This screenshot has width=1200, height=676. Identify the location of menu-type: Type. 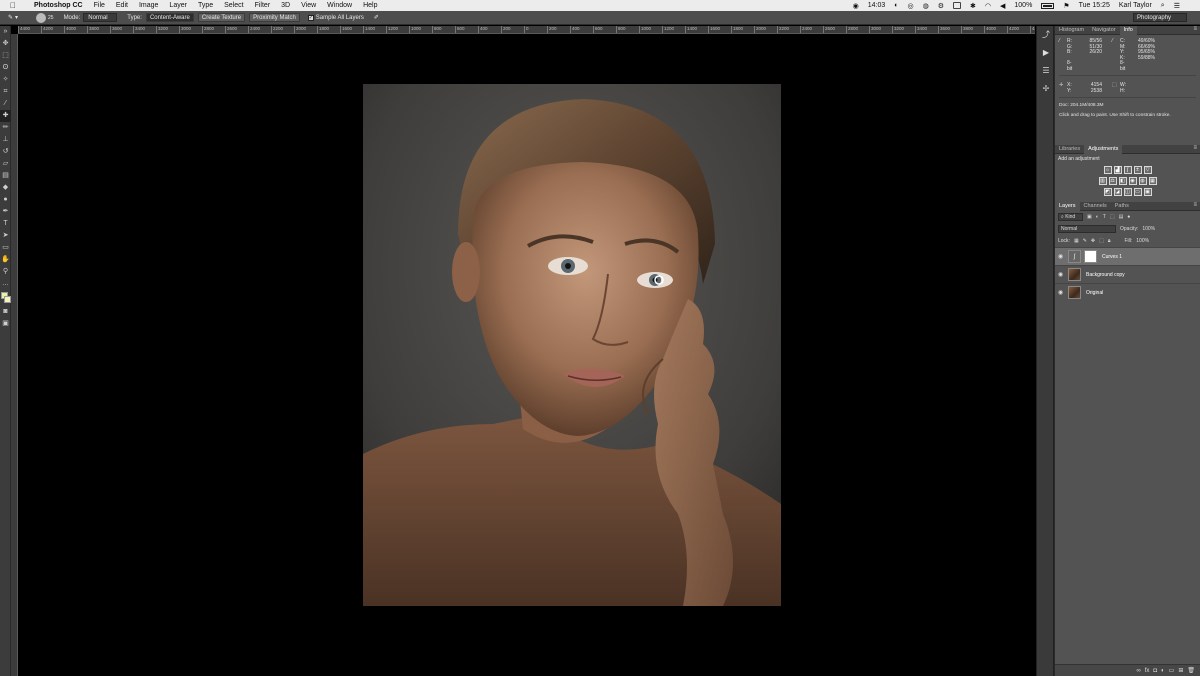
(205, 5).